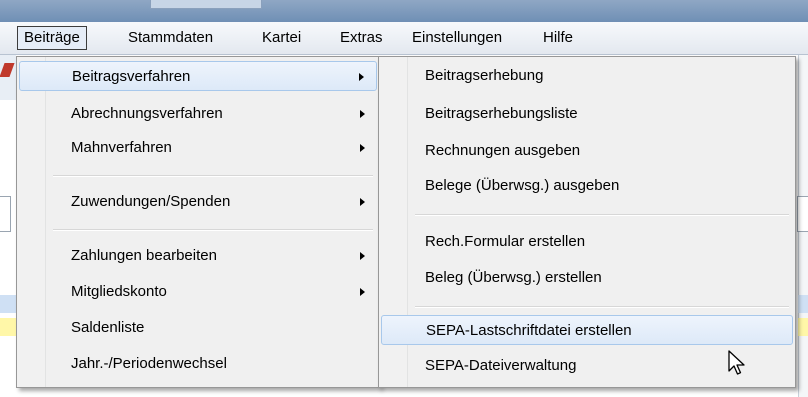 This screenshot has height=397, width=808. What do you see at coordinates (149, 363) in the screenshot?
I see `menu-item-label: Jahr.-/Periodenwechsel` at bounding box center [149, 363].